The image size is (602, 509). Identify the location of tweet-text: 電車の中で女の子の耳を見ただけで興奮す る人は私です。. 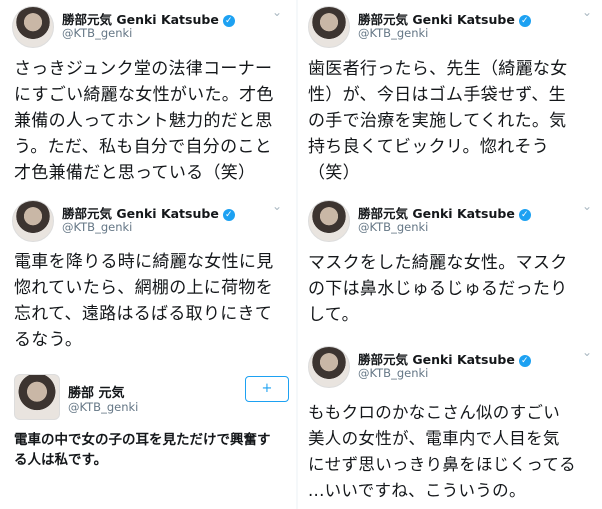
(142, 450).